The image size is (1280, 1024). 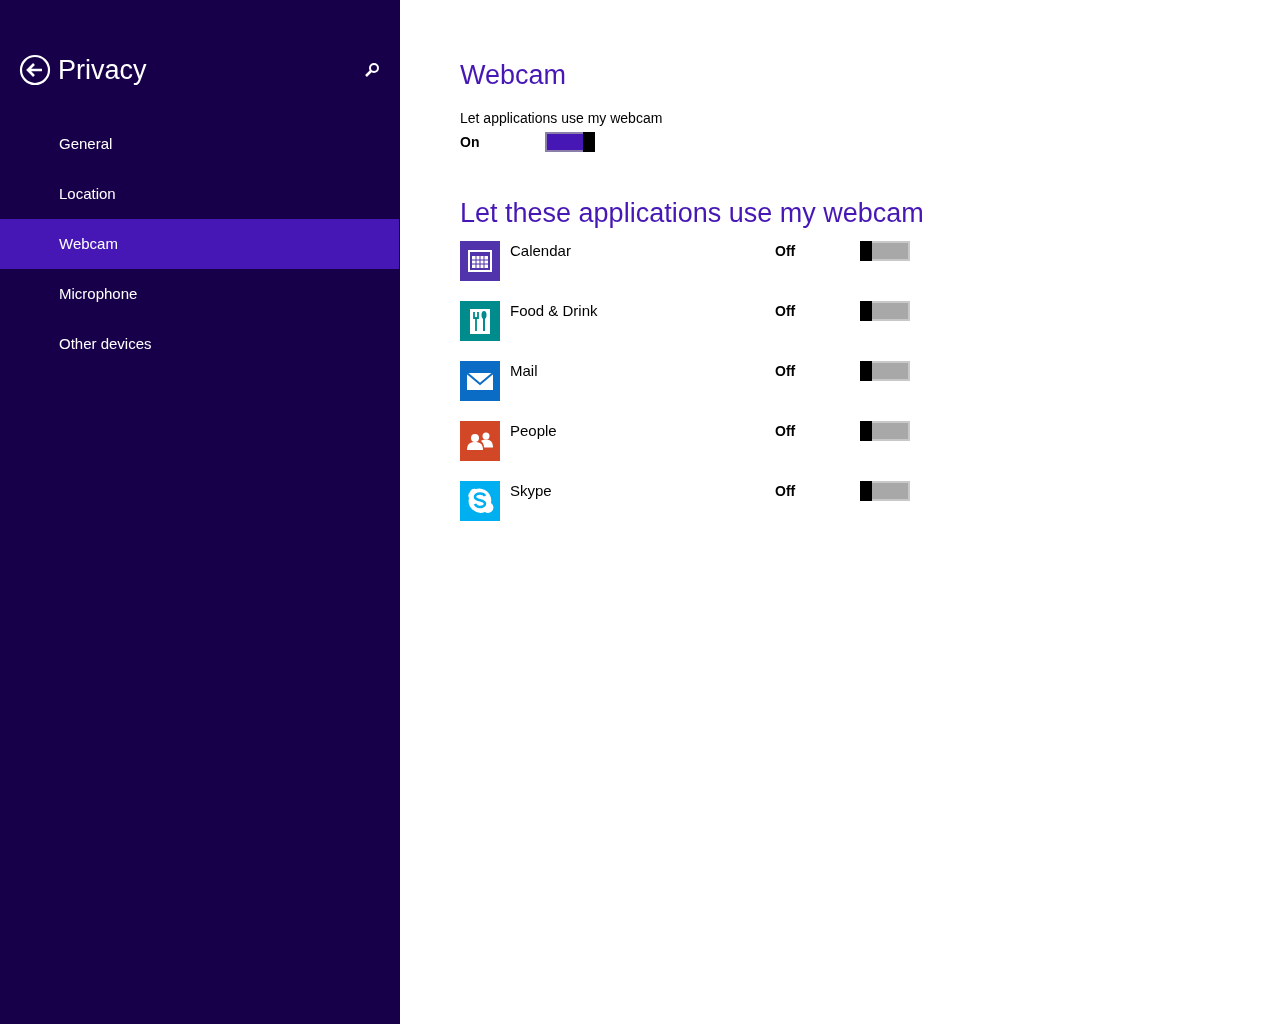 What do you see at coordinates (35, 70) in the screenshot?
I see `back-button` at bounding box center [35, 70].